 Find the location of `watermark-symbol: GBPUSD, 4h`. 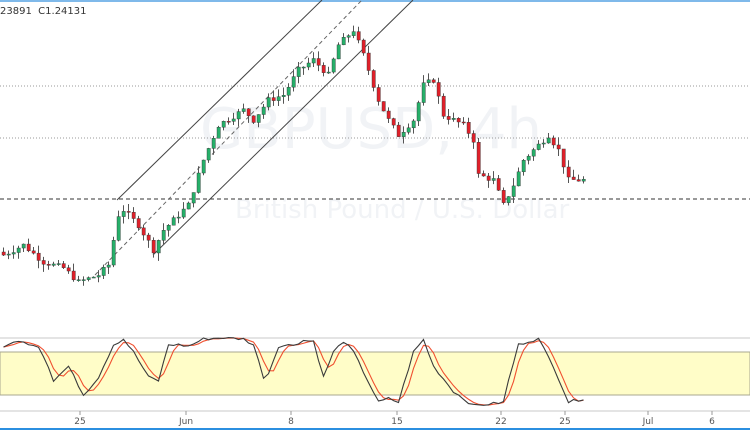

watermark-symbol: GBPUSD, 4h is located at coordinates (371, 129).